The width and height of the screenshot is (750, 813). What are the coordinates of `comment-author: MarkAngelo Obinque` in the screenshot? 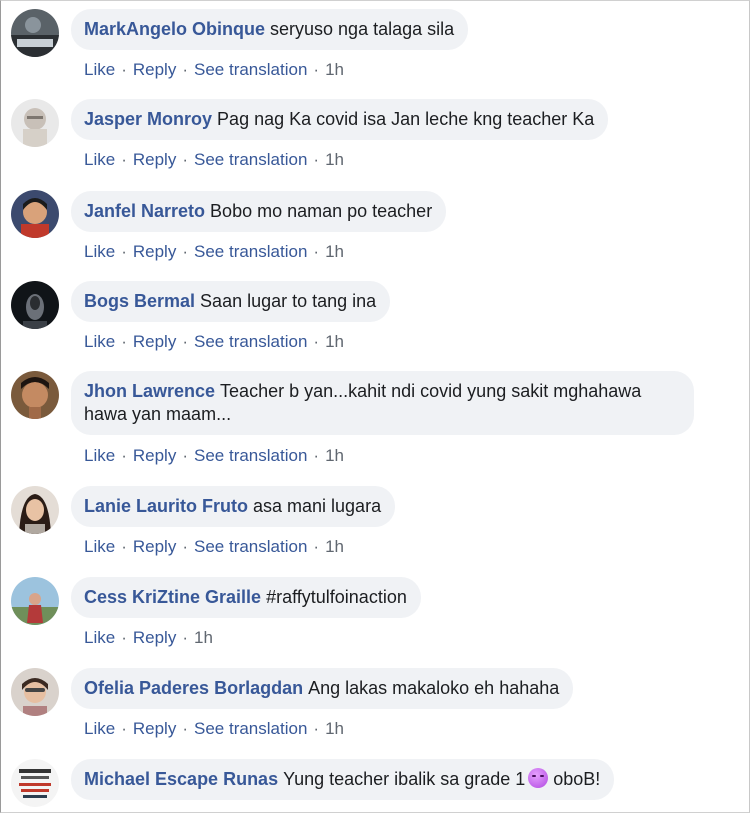 It's located at (174, 29).